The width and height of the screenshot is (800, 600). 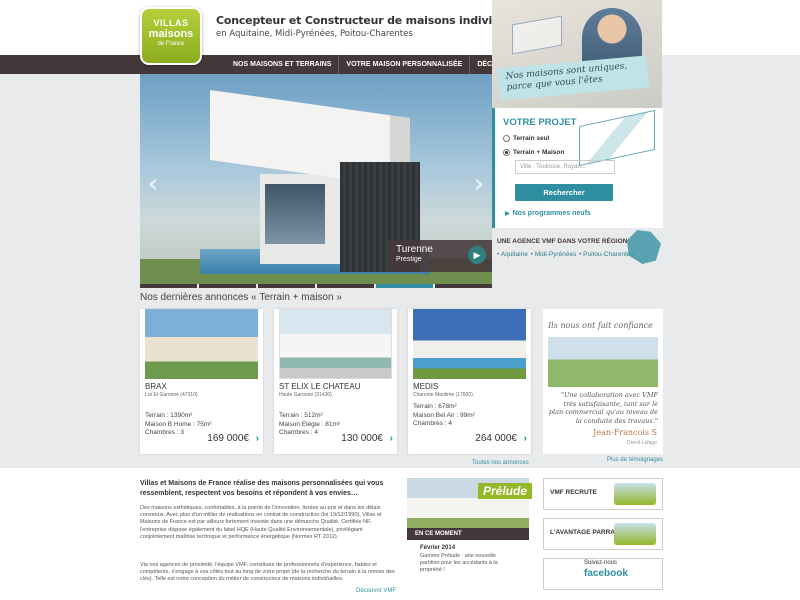 I want to click on recrute-label: VMF RECRUTE, so click(x=573, y=492).